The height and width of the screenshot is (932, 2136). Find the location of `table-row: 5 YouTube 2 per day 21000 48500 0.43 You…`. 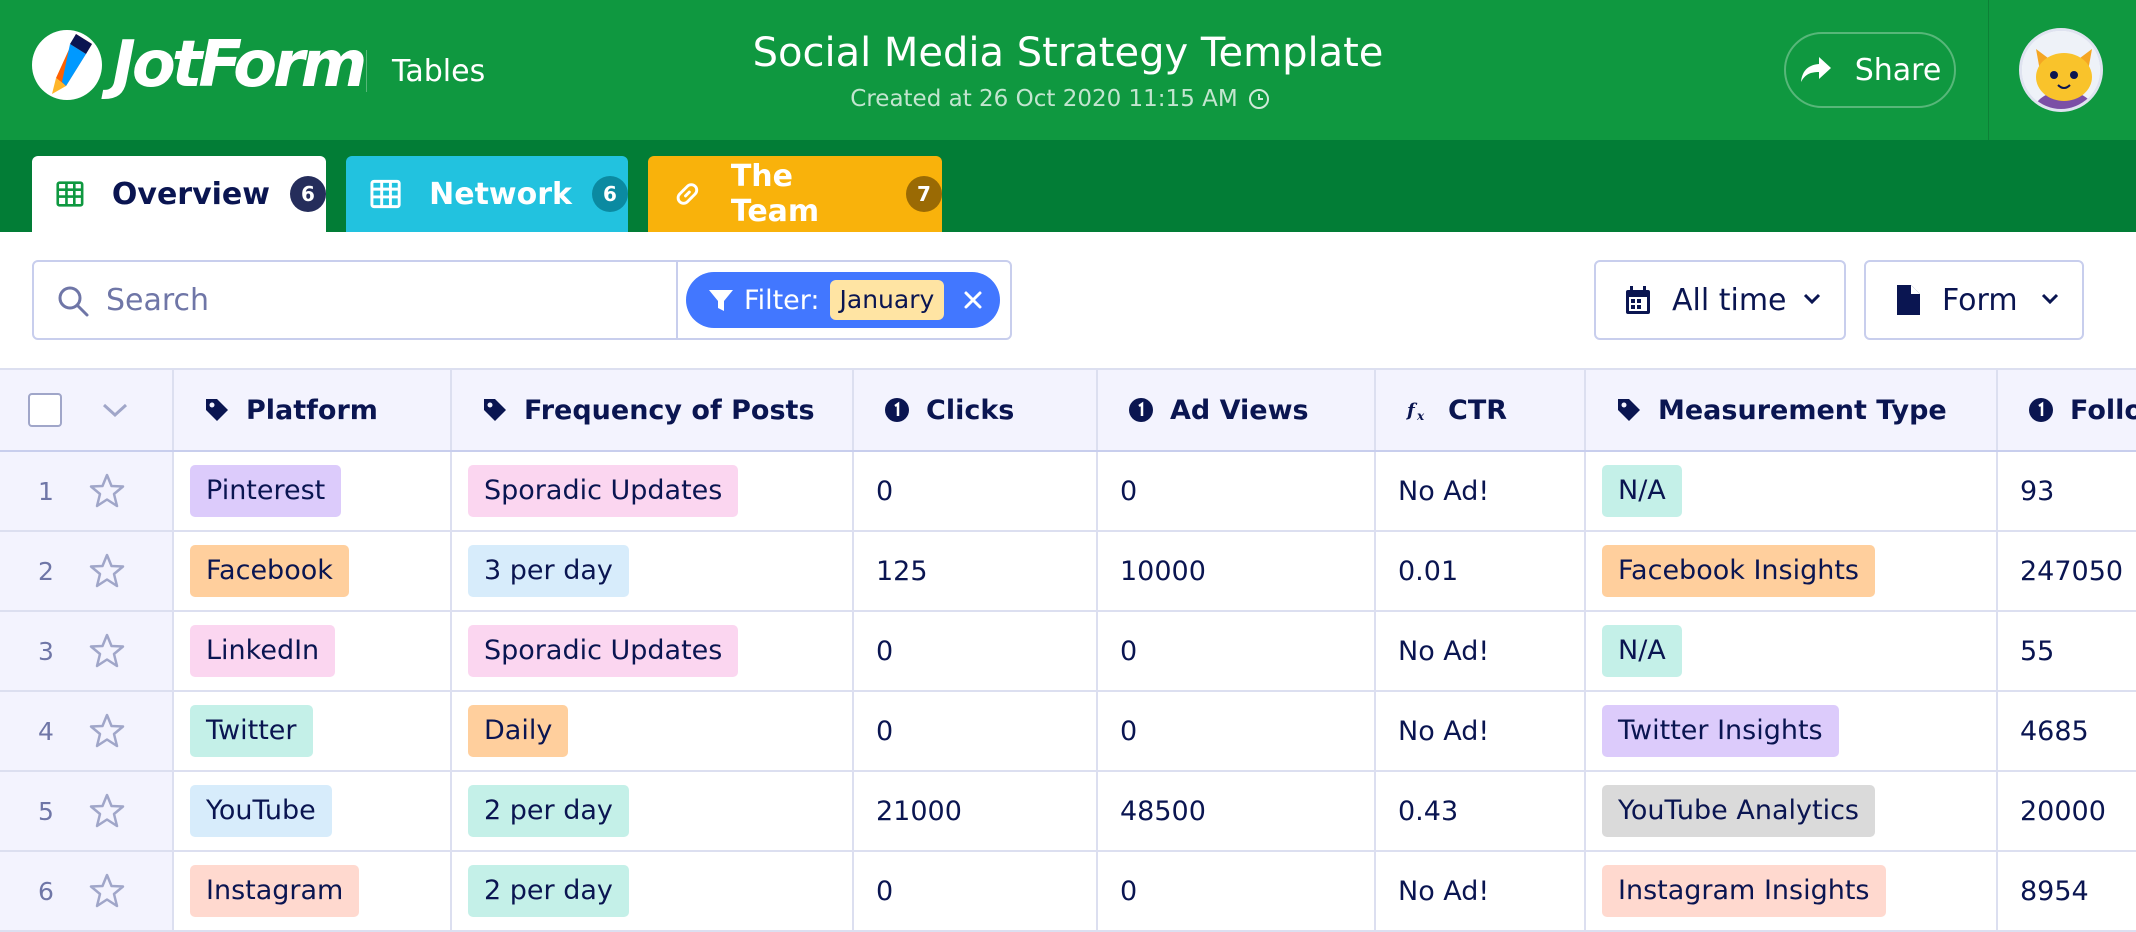

table-row: 5 YouTube 2 per day 21000 48500 0.43 You… is located at coordinates (1068, 812).